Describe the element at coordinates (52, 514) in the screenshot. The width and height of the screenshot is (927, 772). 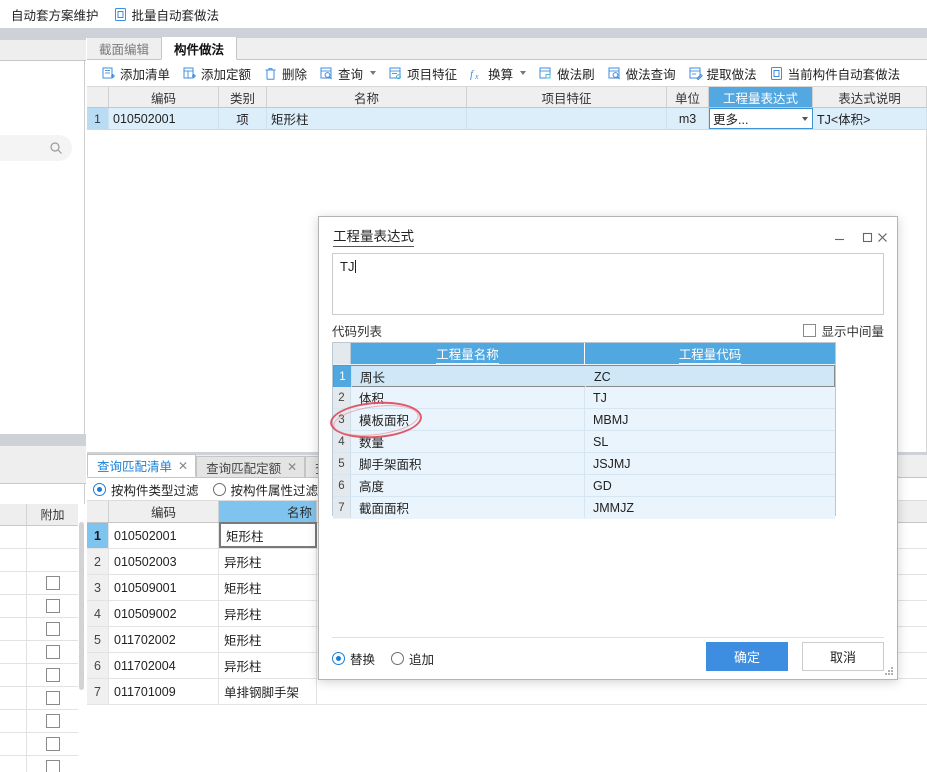
I see `left-attach-column-header: 附加` at that location.